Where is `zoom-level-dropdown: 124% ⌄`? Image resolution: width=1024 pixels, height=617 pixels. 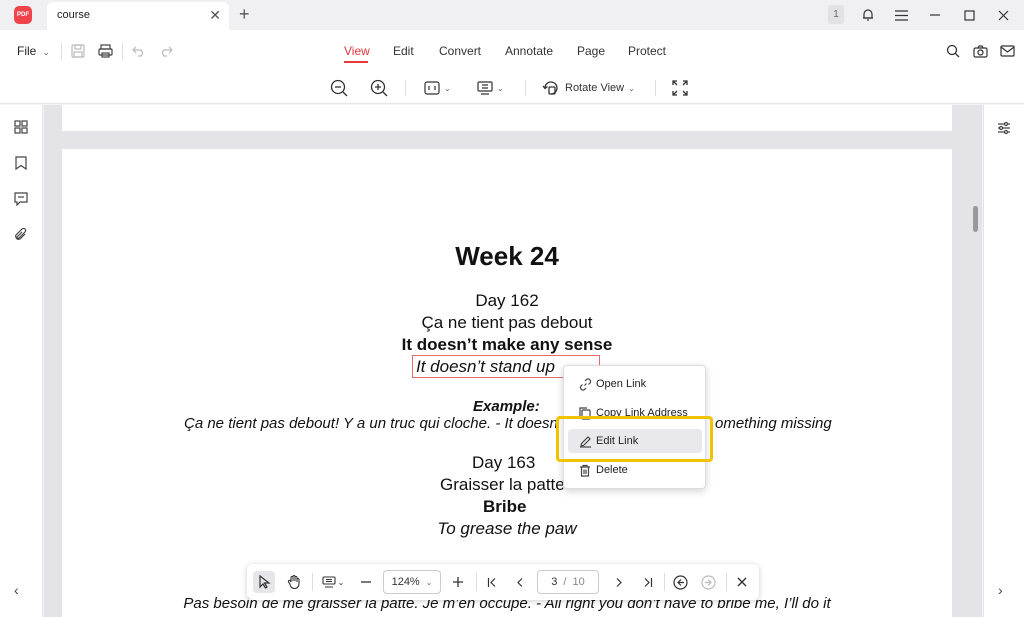
zoom-level-dropdown: 124% ⌄ is located at coordinates (412, 582).